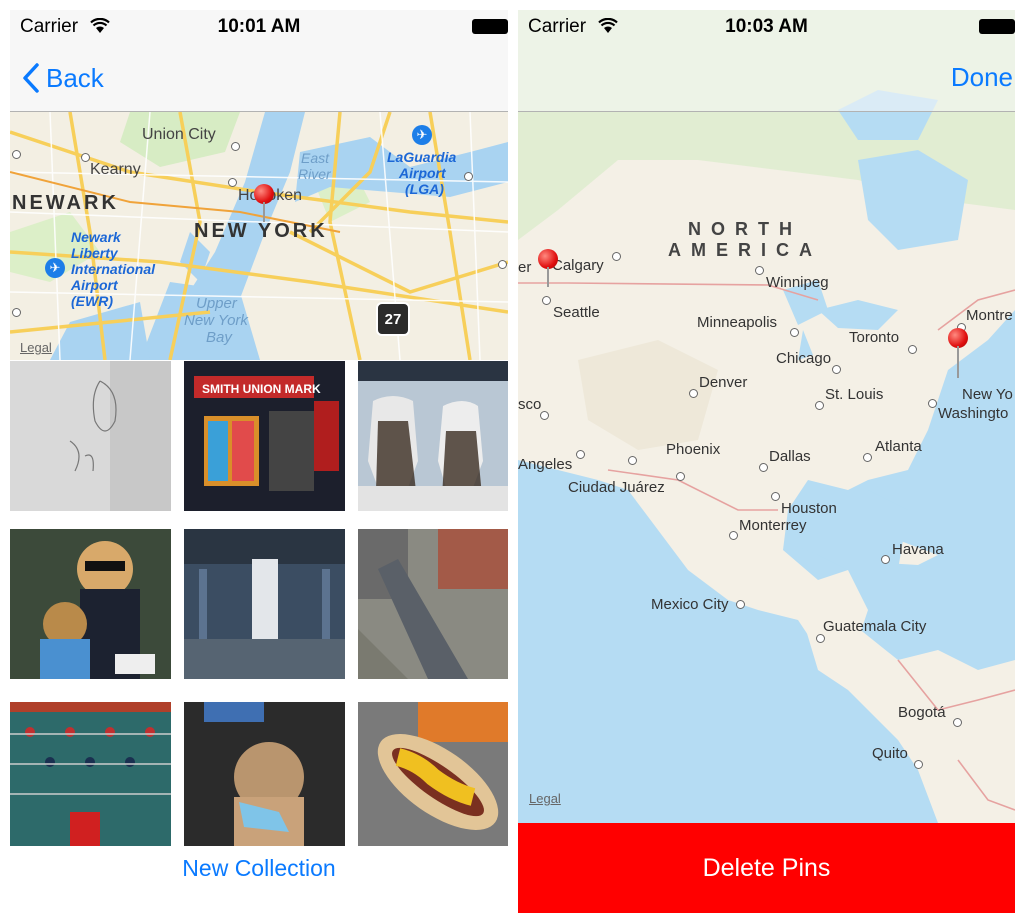 The image size is (1024, 922). What do you see at coordinates (264, 436) in the screenshot?
I see `photo-cell: SMITH UNION MARK` at bounding box center [264, 436].